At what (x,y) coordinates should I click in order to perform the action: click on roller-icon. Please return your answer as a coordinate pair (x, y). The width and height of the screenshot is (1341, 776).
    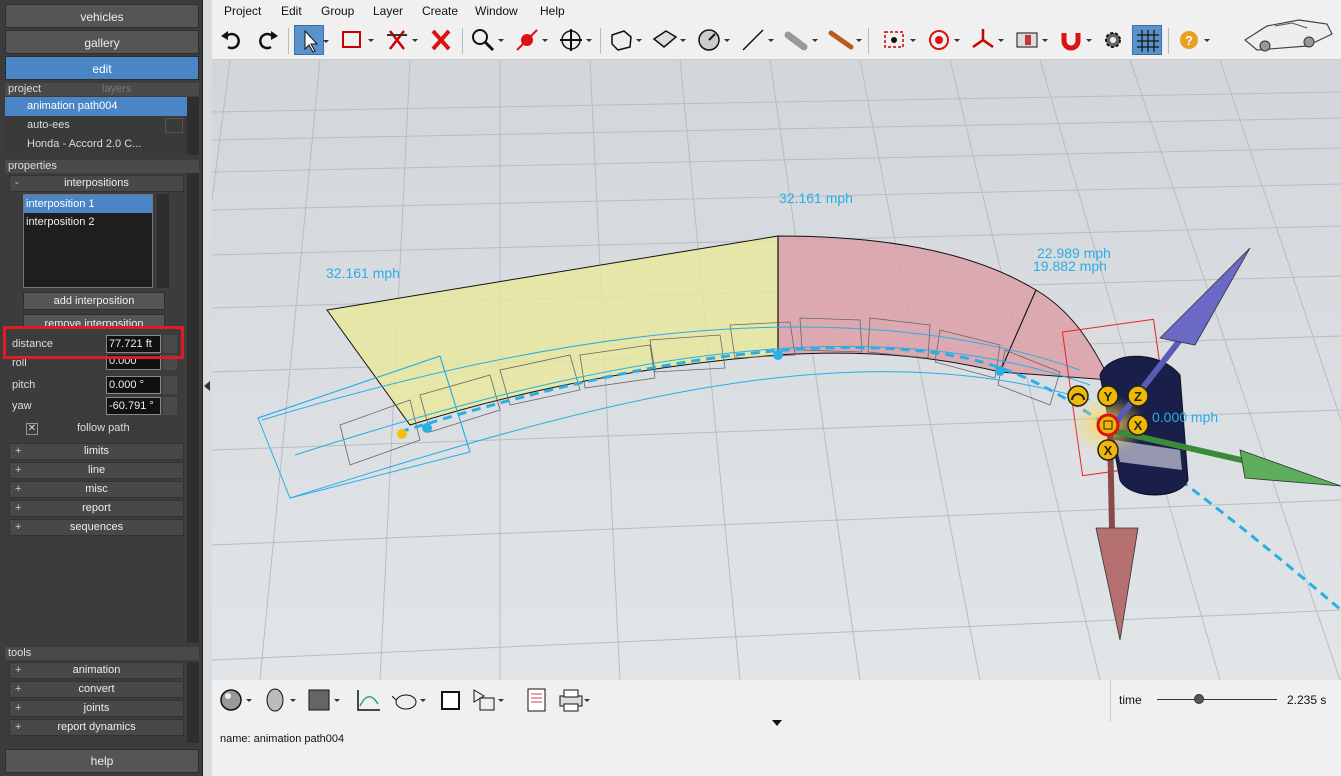
    Looking at the image, I should click on (844, 40).